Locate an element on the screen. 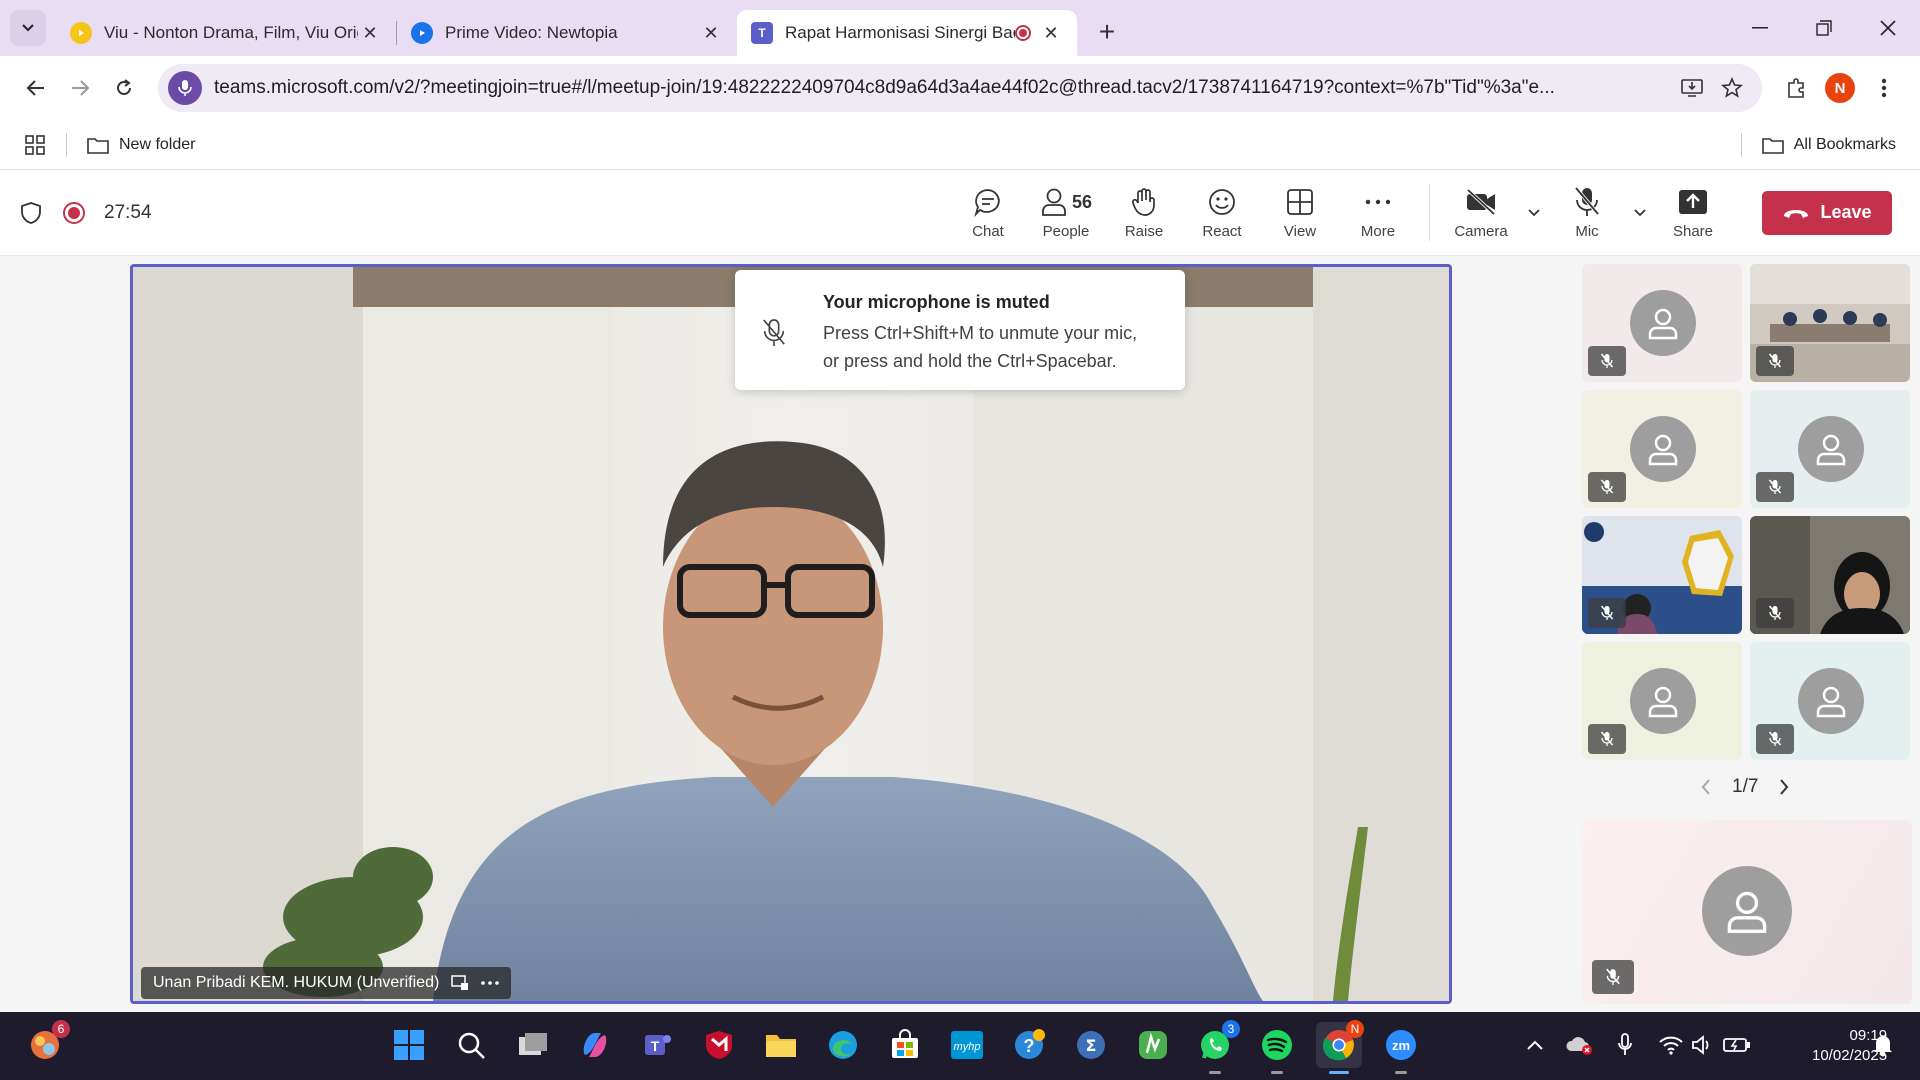 This screenshot has height=1080, width=1920. gallery-pager: 1/7 is located at coordinates (1745, 787).